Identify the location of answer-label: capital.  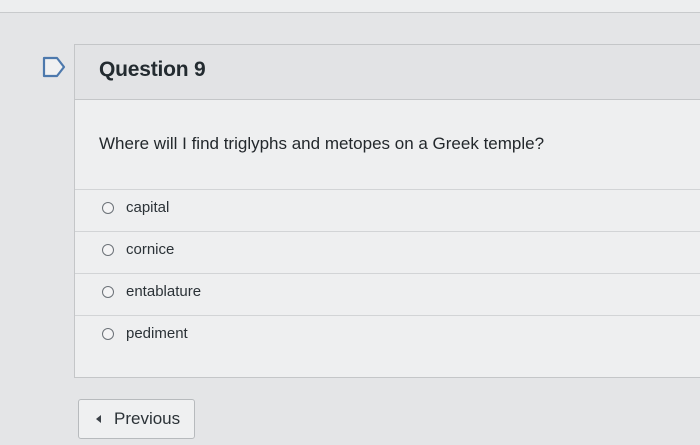
(147, 207).